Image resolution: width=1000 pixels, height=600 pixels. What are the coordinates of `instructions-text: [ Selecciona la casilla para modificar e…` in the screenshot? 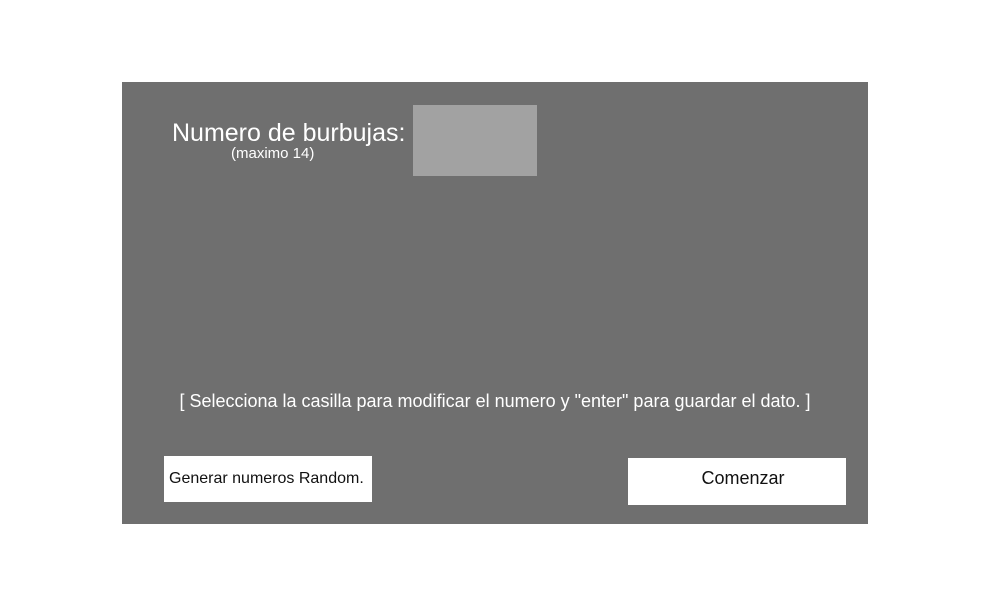 It's located at (495, 401).